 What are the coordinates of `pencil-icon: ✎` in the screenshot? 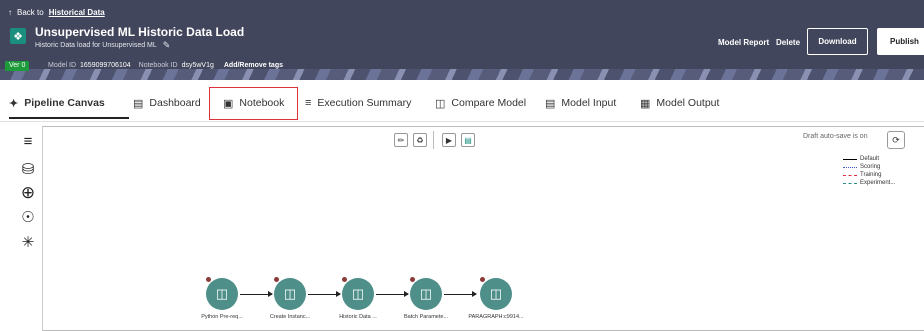 It's located at (167, 45).